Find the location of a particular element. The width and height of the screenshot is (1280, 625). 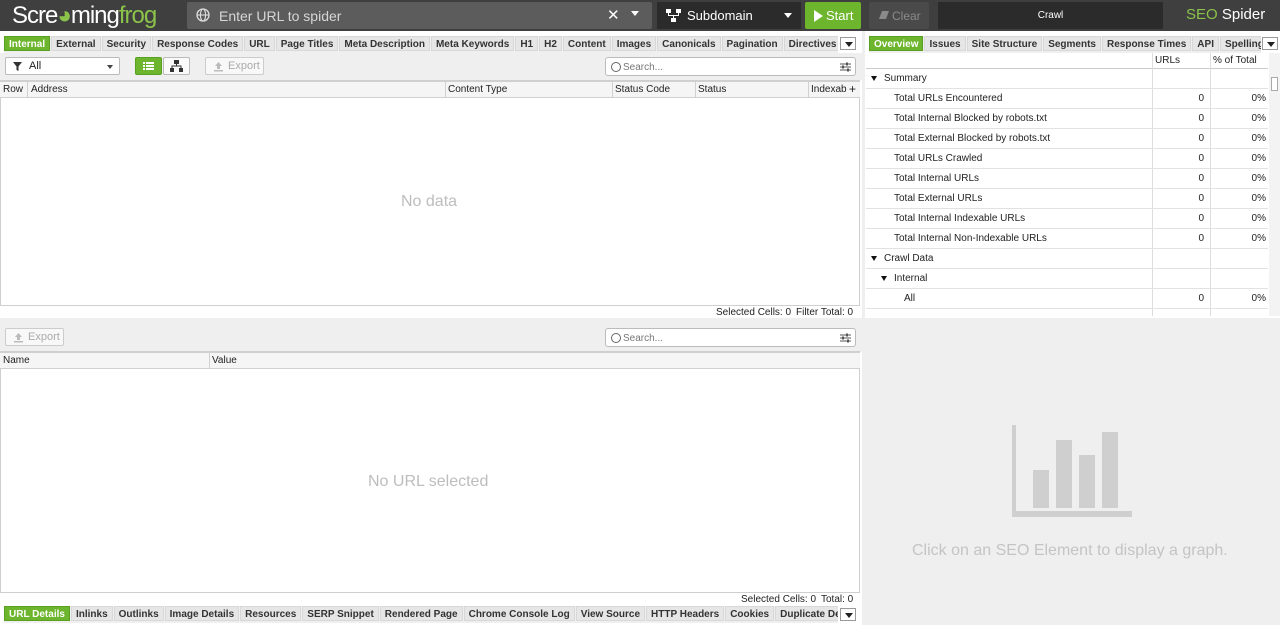

column-header-indexability: Indexab is located at coordinates (829, 89).